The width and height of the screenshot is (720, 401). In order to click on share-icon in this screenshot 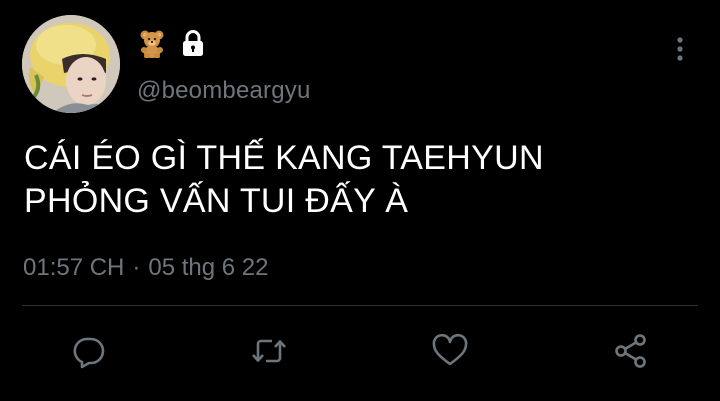, I will do `click(630, 351)`.